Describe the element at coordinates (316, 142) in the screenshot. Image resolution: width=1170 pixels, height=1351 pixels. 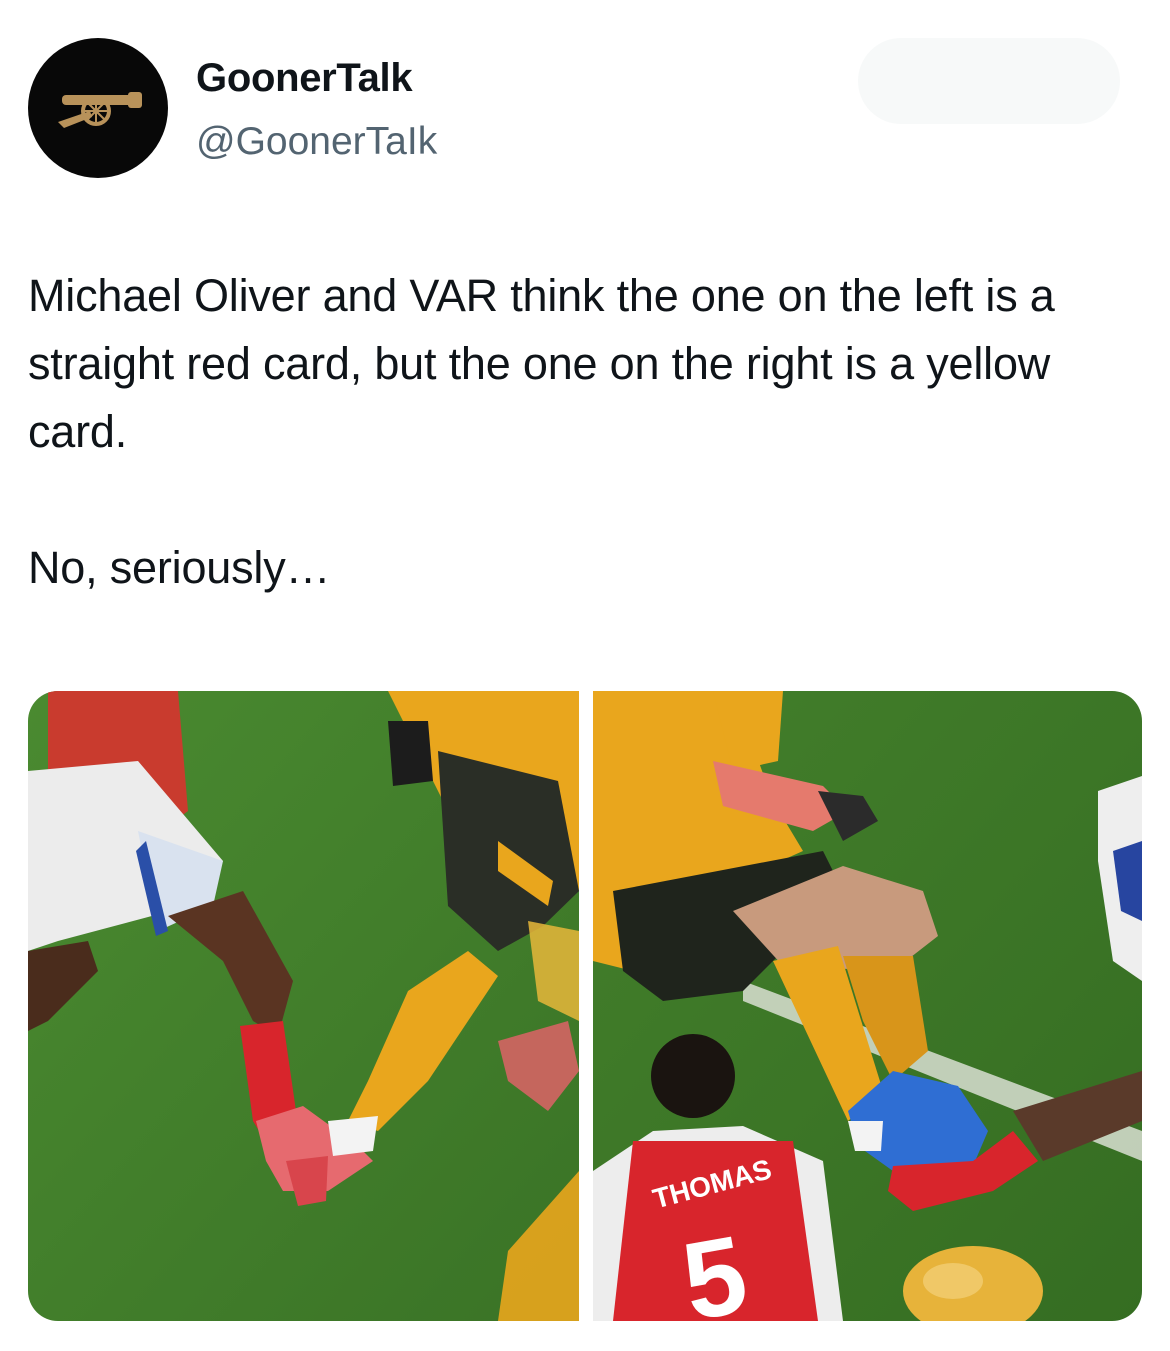
I see `author-handle: @GoonerTaIk` at that location.